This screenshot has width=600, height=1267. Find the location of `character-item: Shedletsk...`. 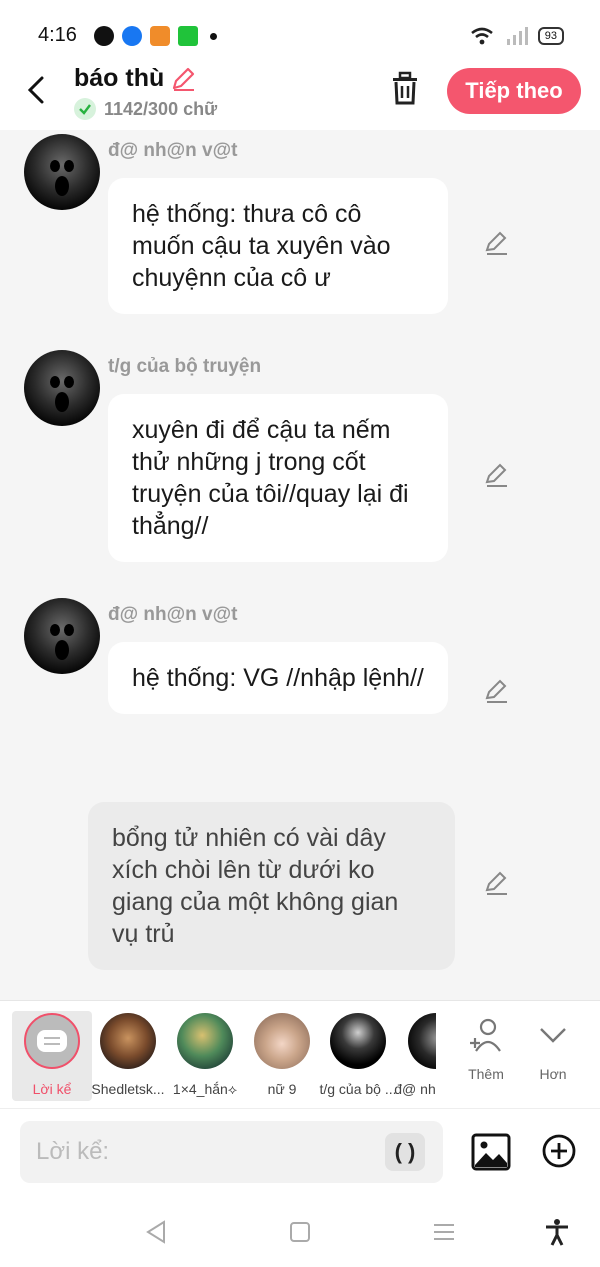

character-item: Shedletsk... is located at coordinates (128, 1056).